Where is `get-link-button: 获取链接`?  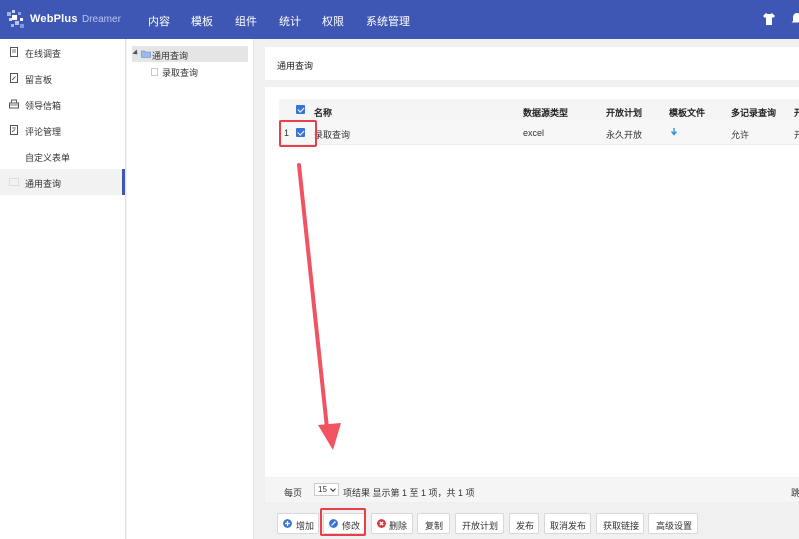 get-link-button: 获取链接 is located at coordinates (620, 523).